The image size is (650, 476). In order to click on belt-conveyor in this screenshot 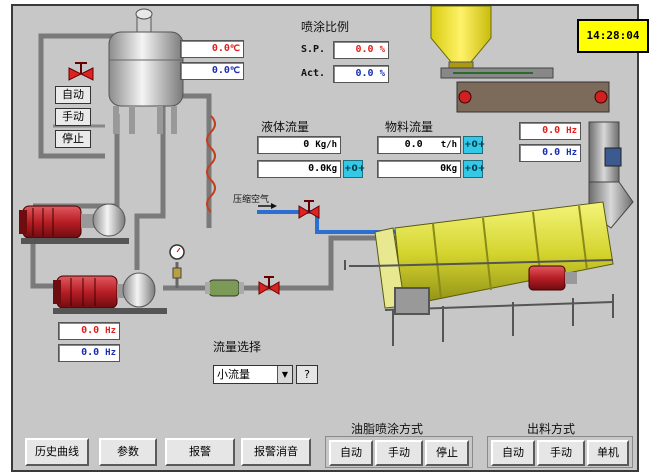, I will do `click(525, 90)`.